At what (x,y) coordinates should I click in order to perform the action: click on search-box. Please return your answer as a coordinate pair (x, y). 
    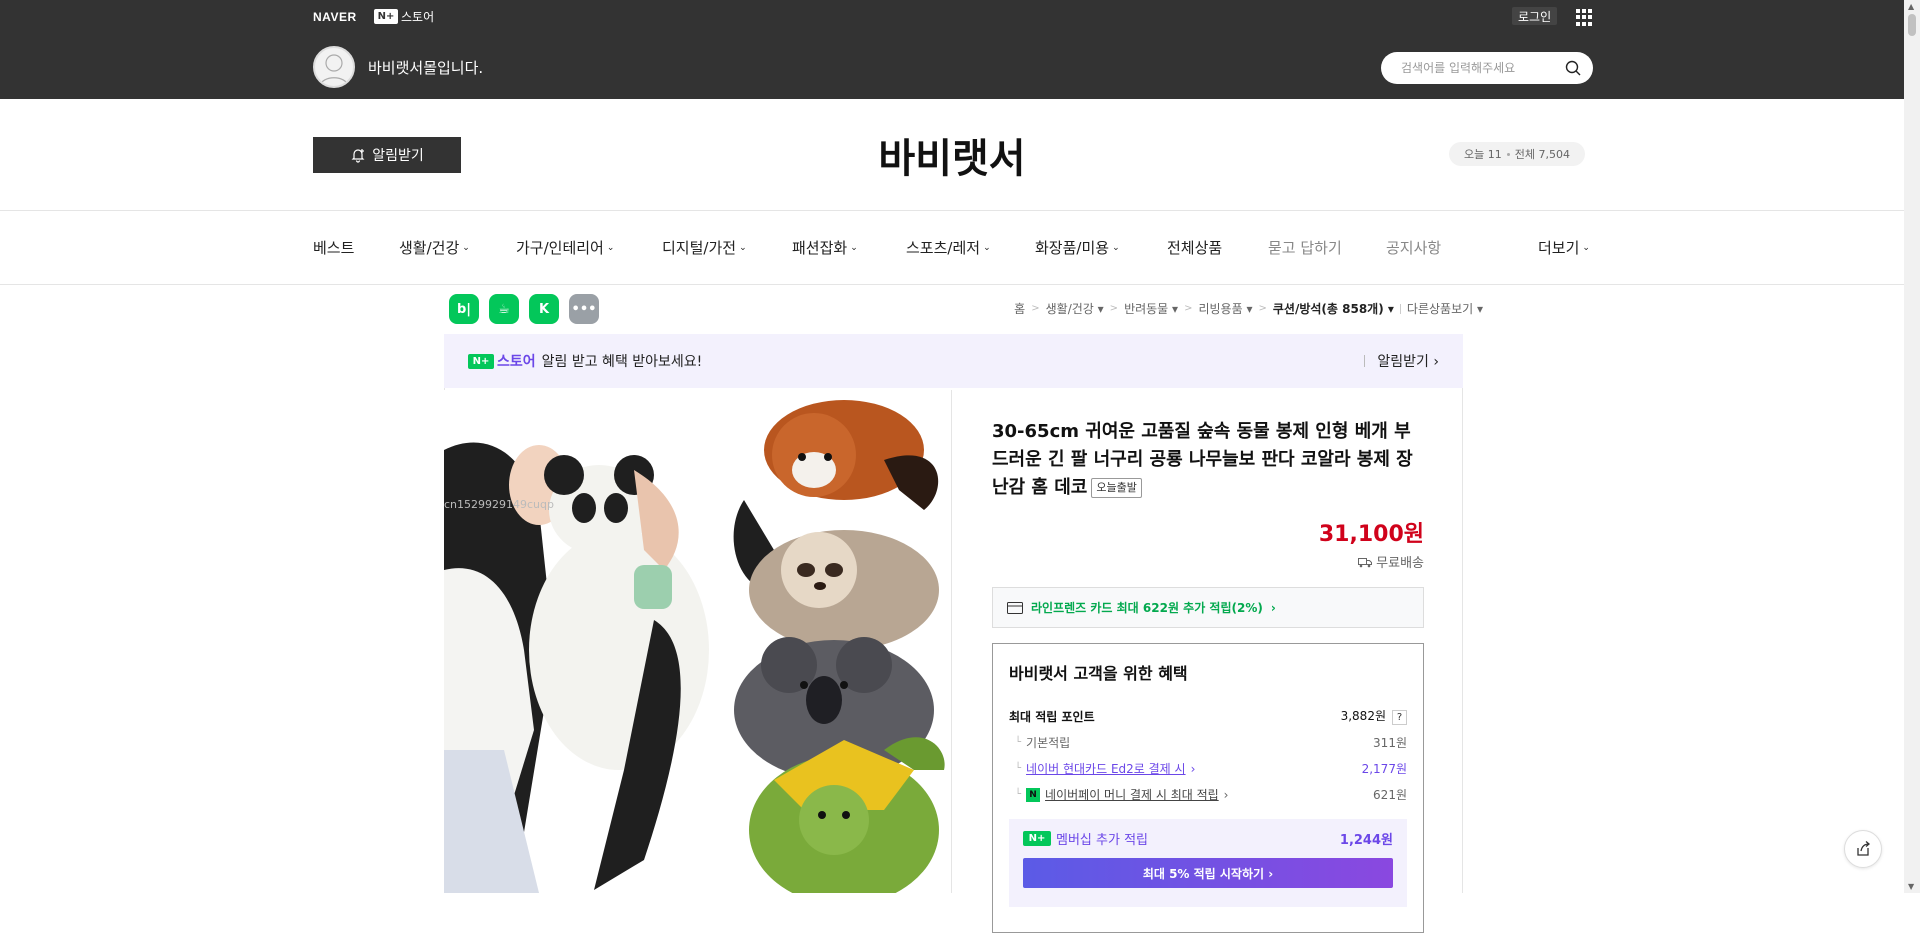
    Looking at the image, I should click on (1487, 68).